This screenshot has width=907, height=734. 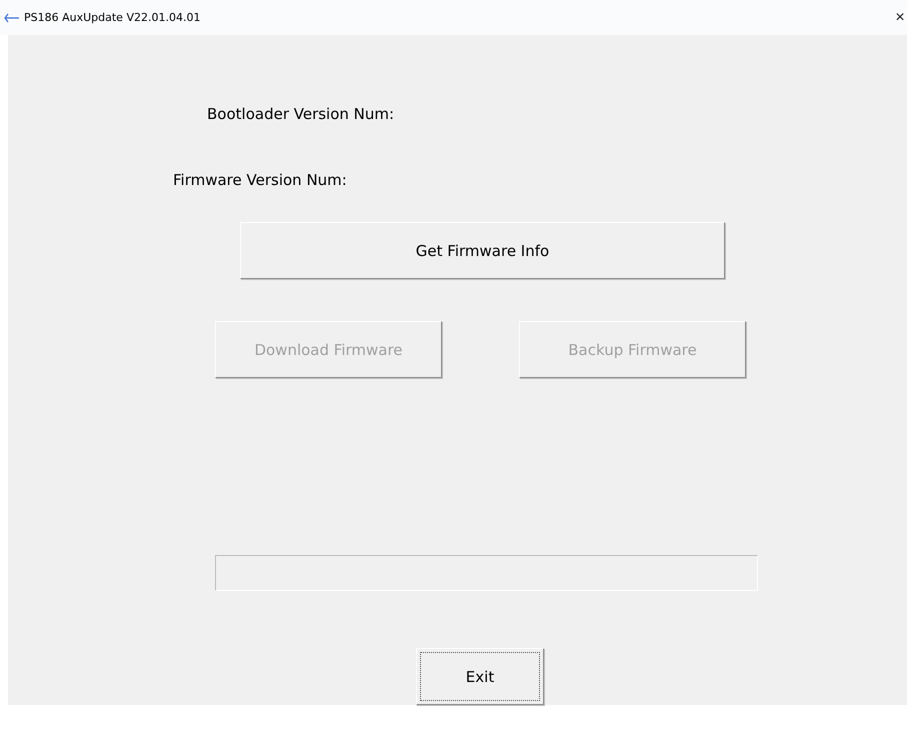 What do you see at coordinates (900, 17) in the screenshot?
I see `close-button: ×` at bounding box center [900, 17].